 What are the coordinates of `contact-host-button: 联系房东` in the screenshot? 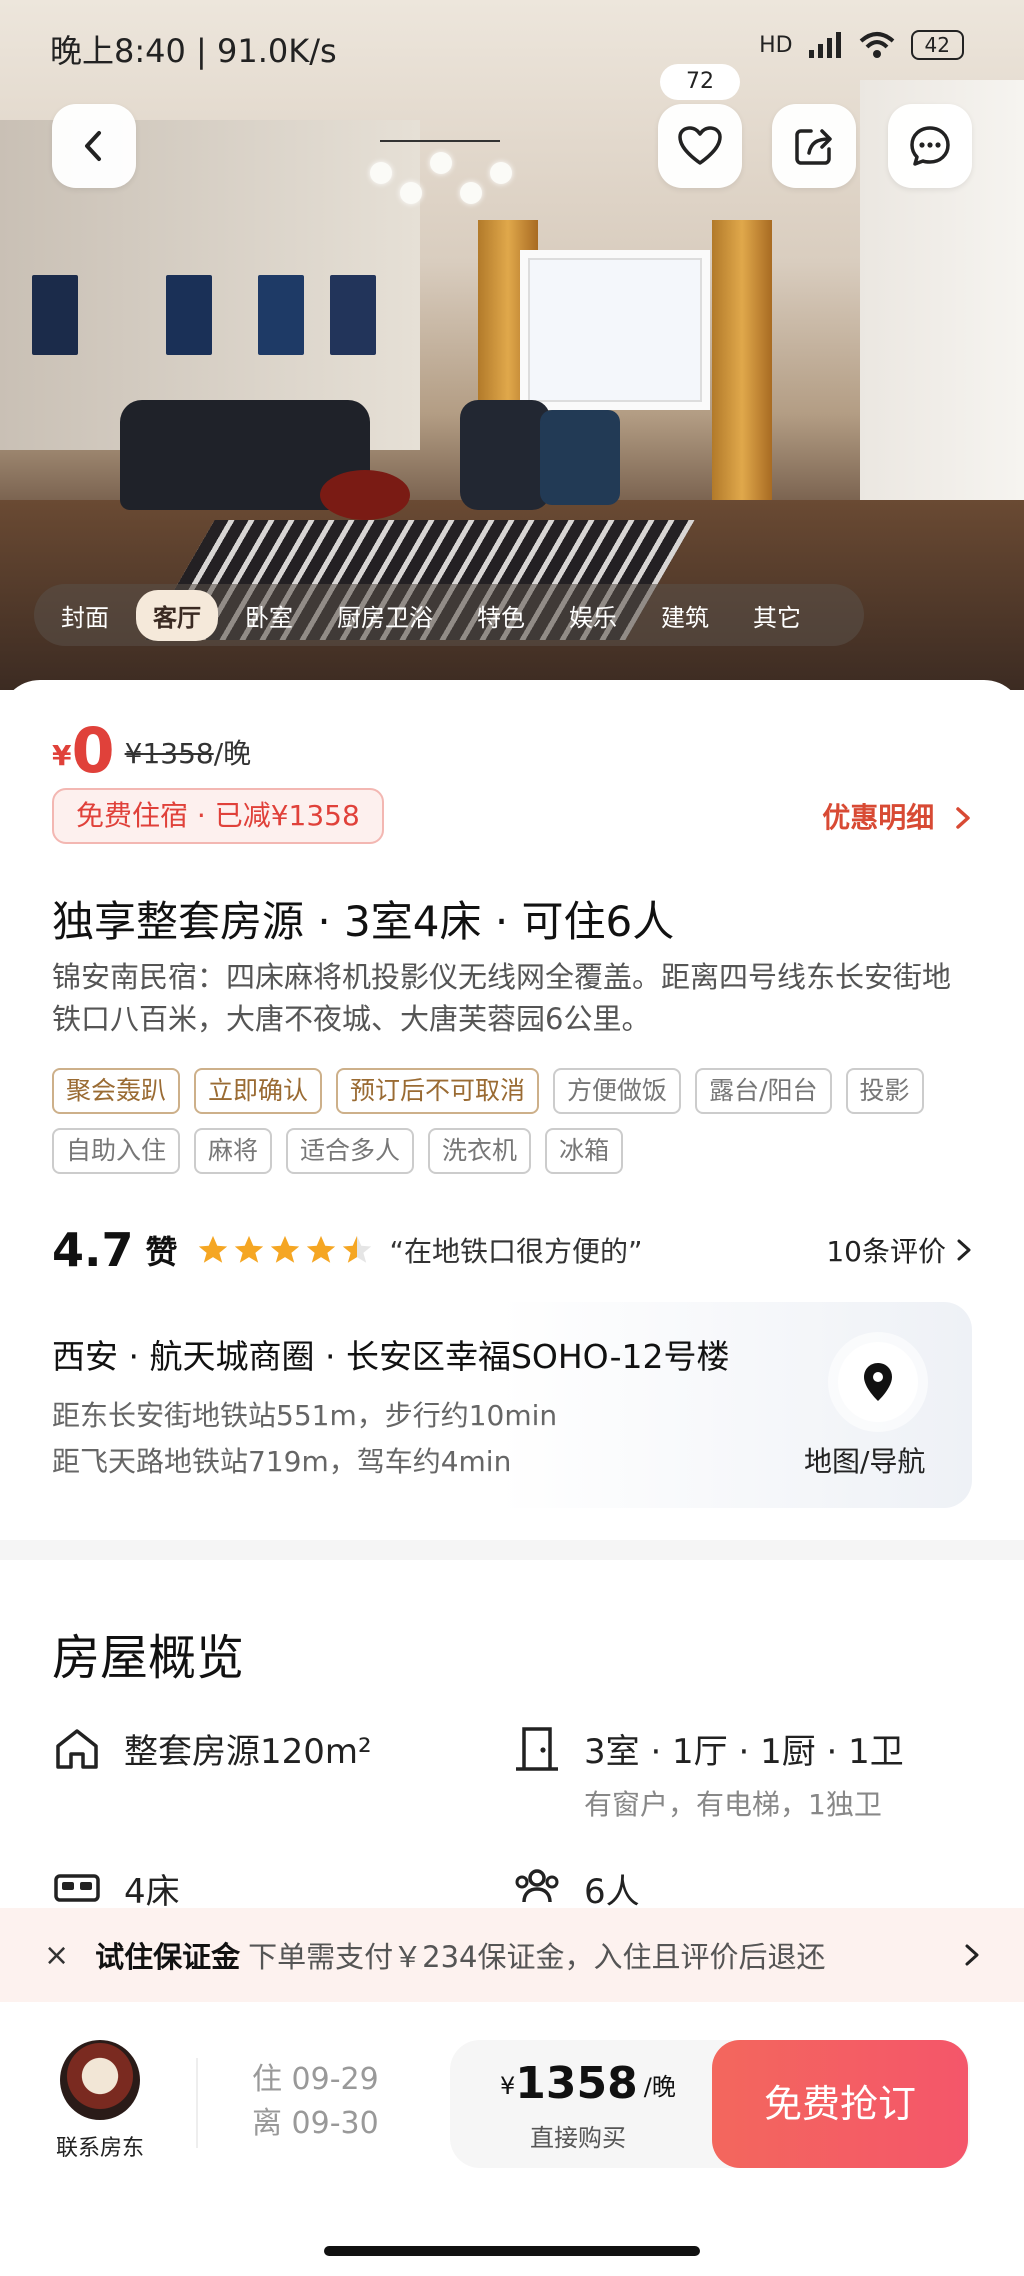 It's located at (100, 2101).